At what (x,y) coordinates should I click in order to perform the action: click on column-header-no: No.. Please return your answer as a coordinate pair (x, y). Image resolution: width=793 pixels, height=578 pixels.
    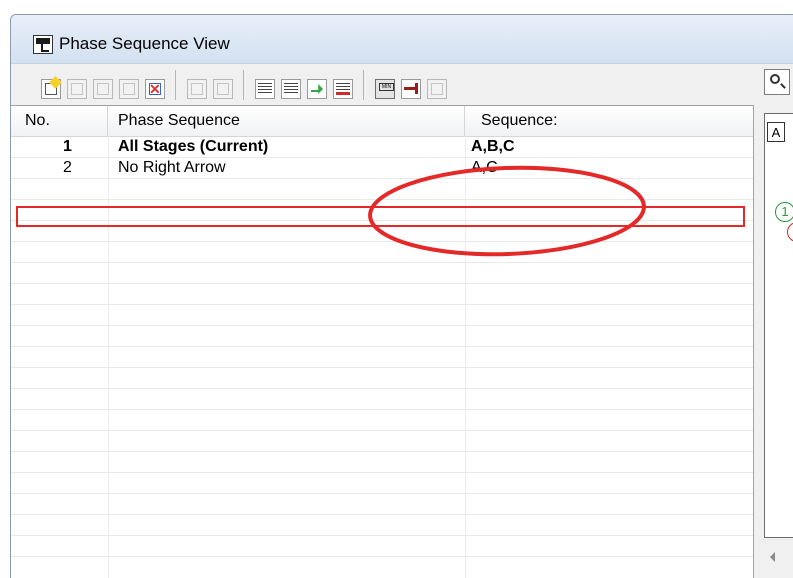
    Looking at the image, I should click on (59, 121).